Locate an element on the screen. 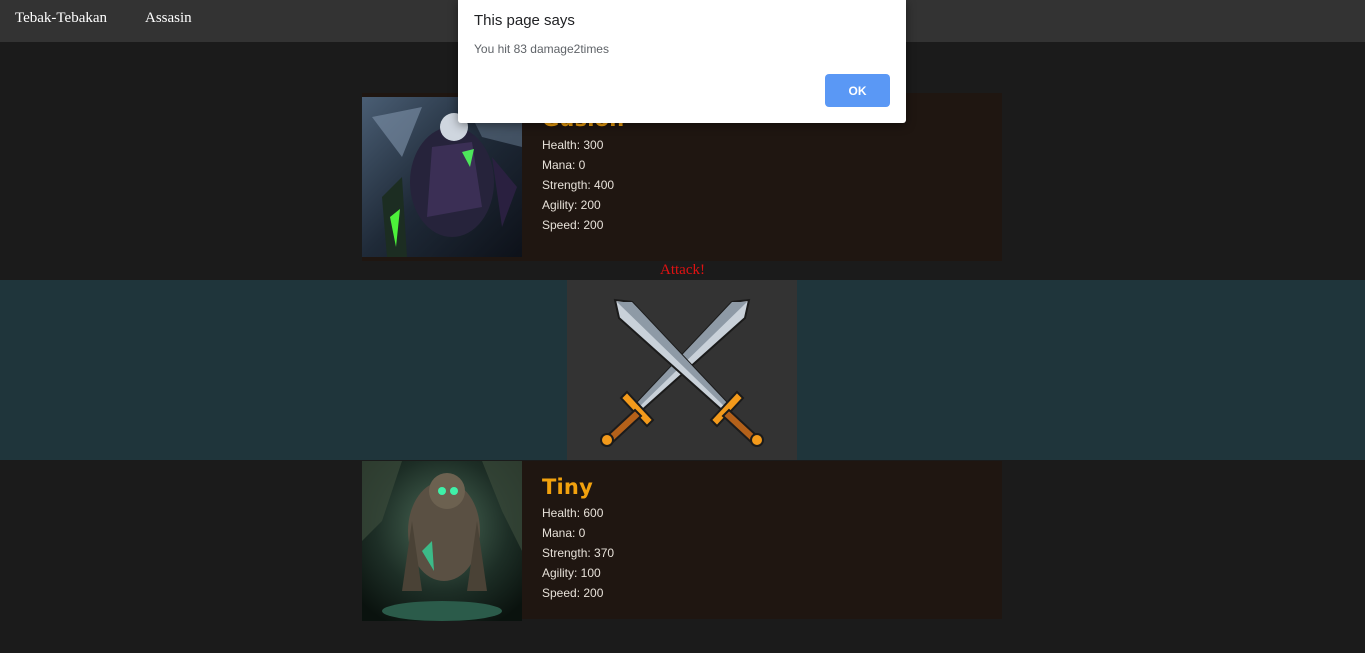  hero-2-agility: Agility: 100 is located at coordinates (571, 573).